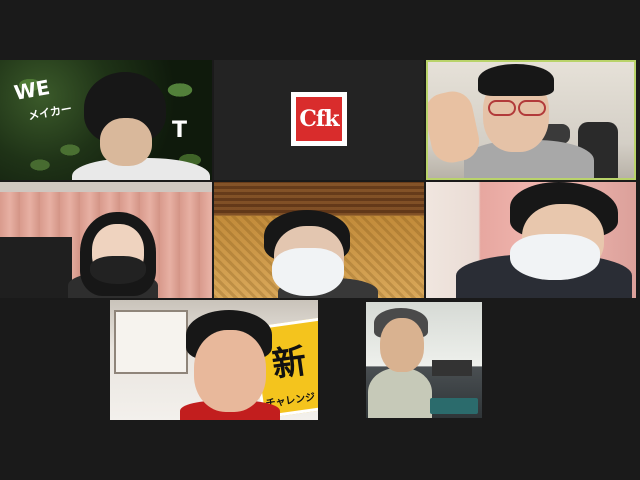  I want to click on glasses-icon, so click(502, 108).